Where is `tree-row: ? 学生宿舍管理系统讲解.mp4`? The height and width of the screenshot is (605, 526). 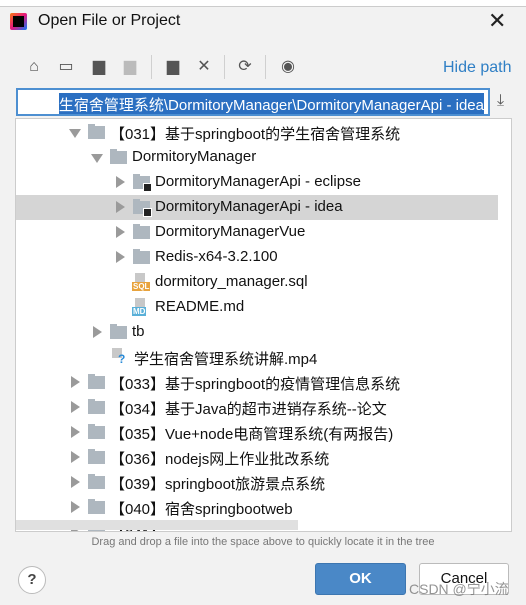 tree-row: ? 学生宿舍管理系统讲解.mp4 is located at coordinates (257, 357).